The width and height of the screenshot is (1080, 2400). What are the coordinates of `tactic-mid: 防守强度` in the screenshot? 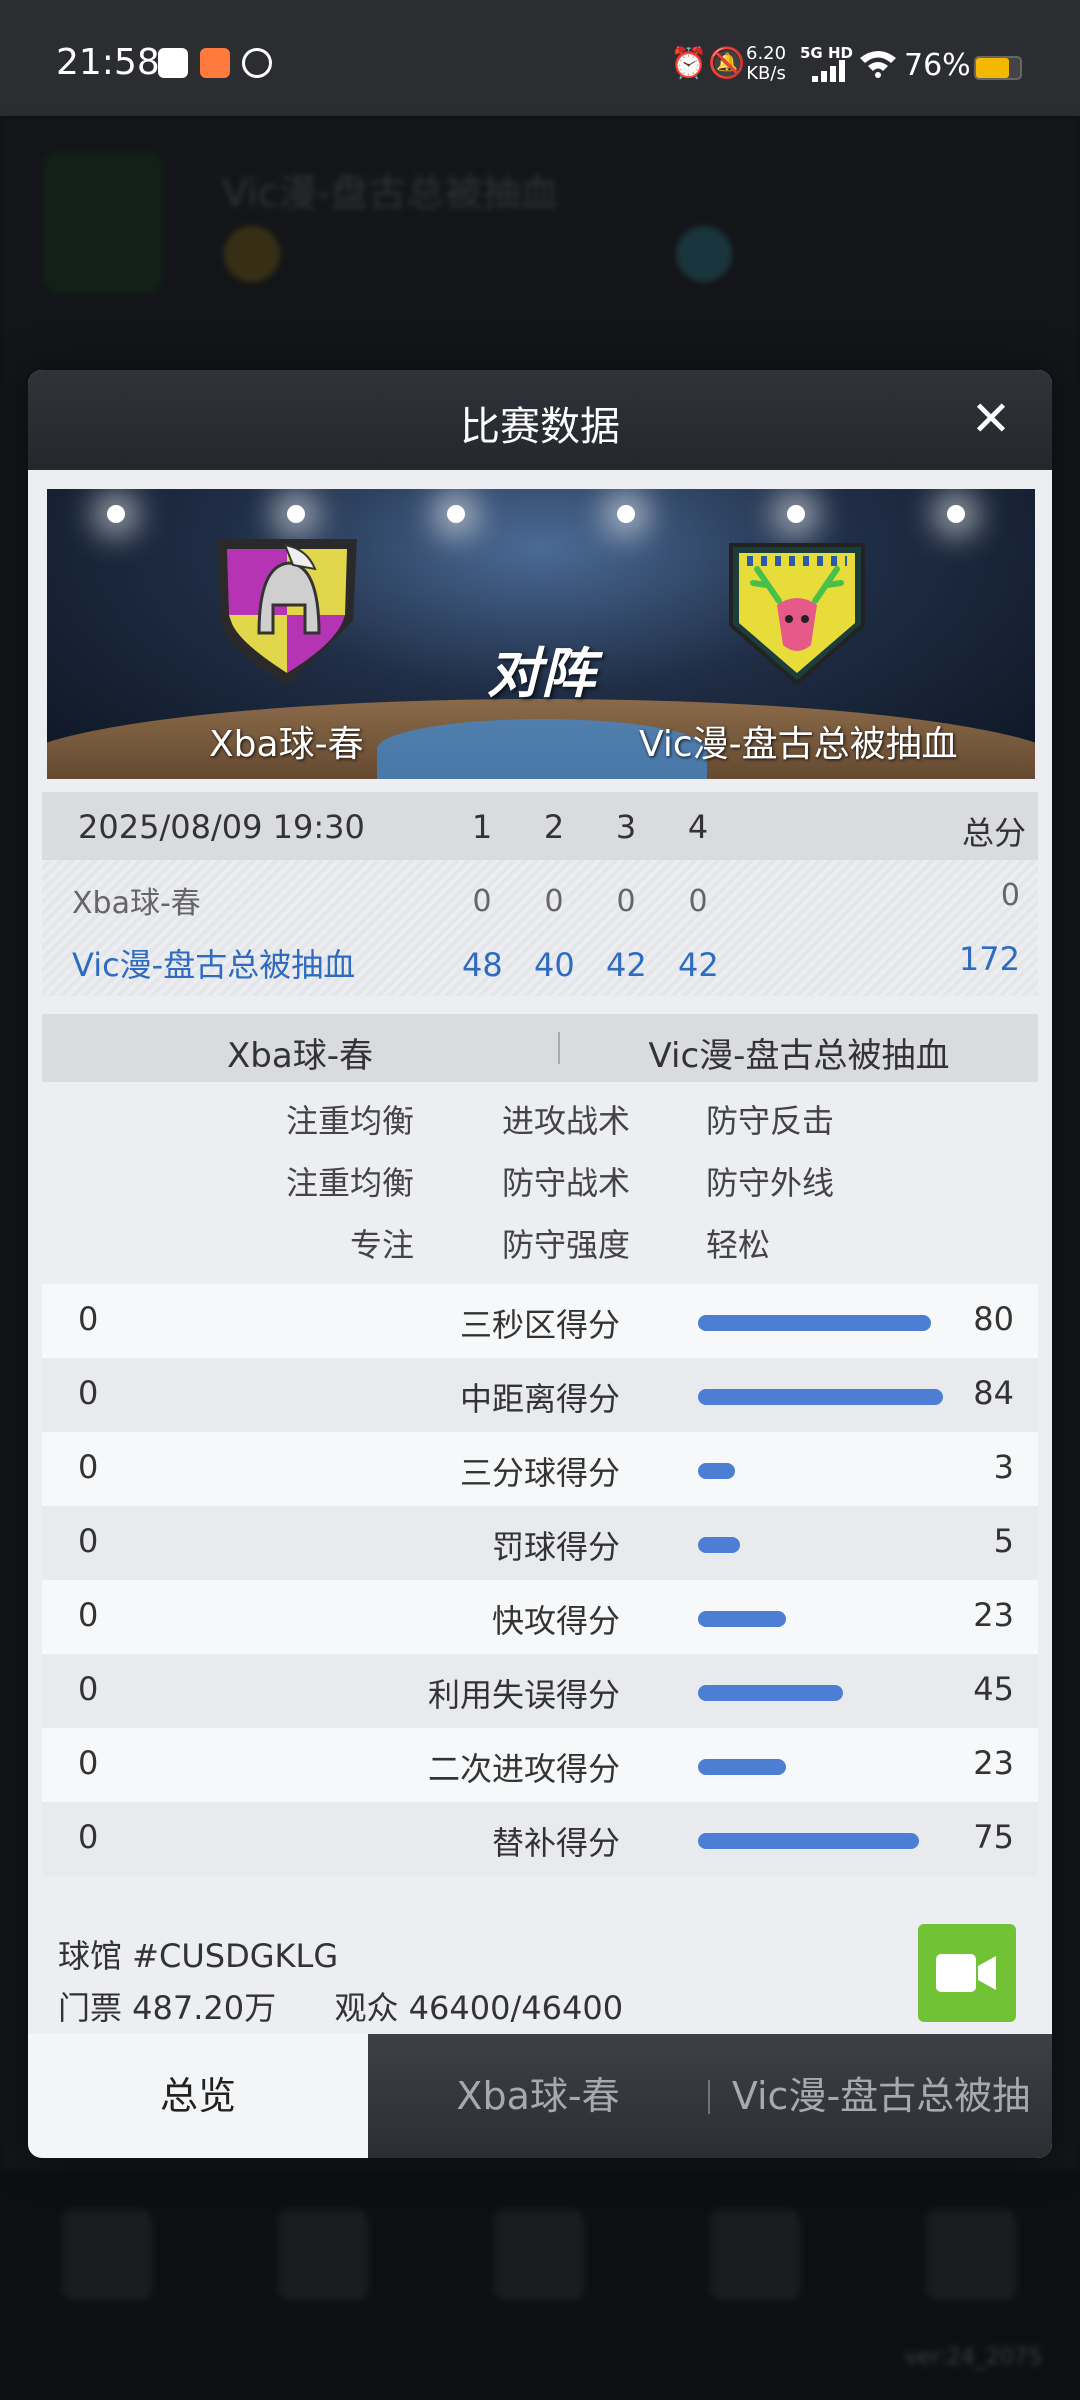 It's located at (566, 1245).